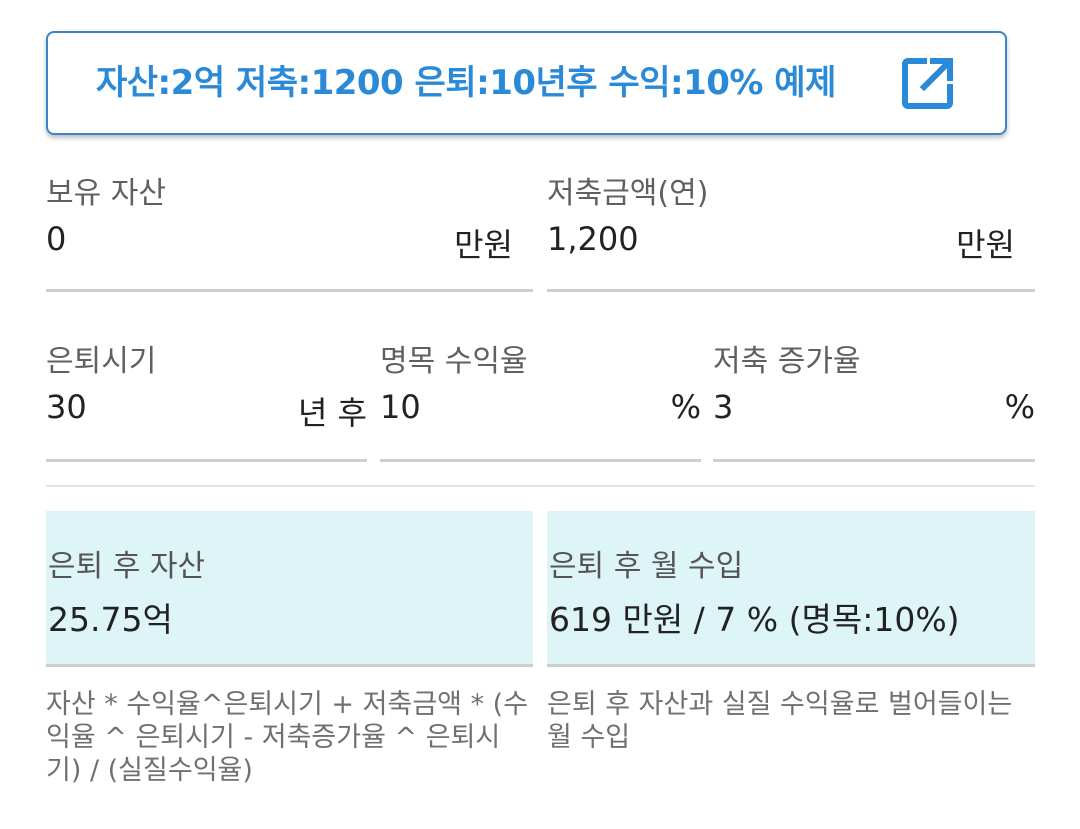  What do you see at coordinates (787, 361) in the screenshot?
I see `savings-growth-label: 저축 증가율` at bounding box center [787, 361].